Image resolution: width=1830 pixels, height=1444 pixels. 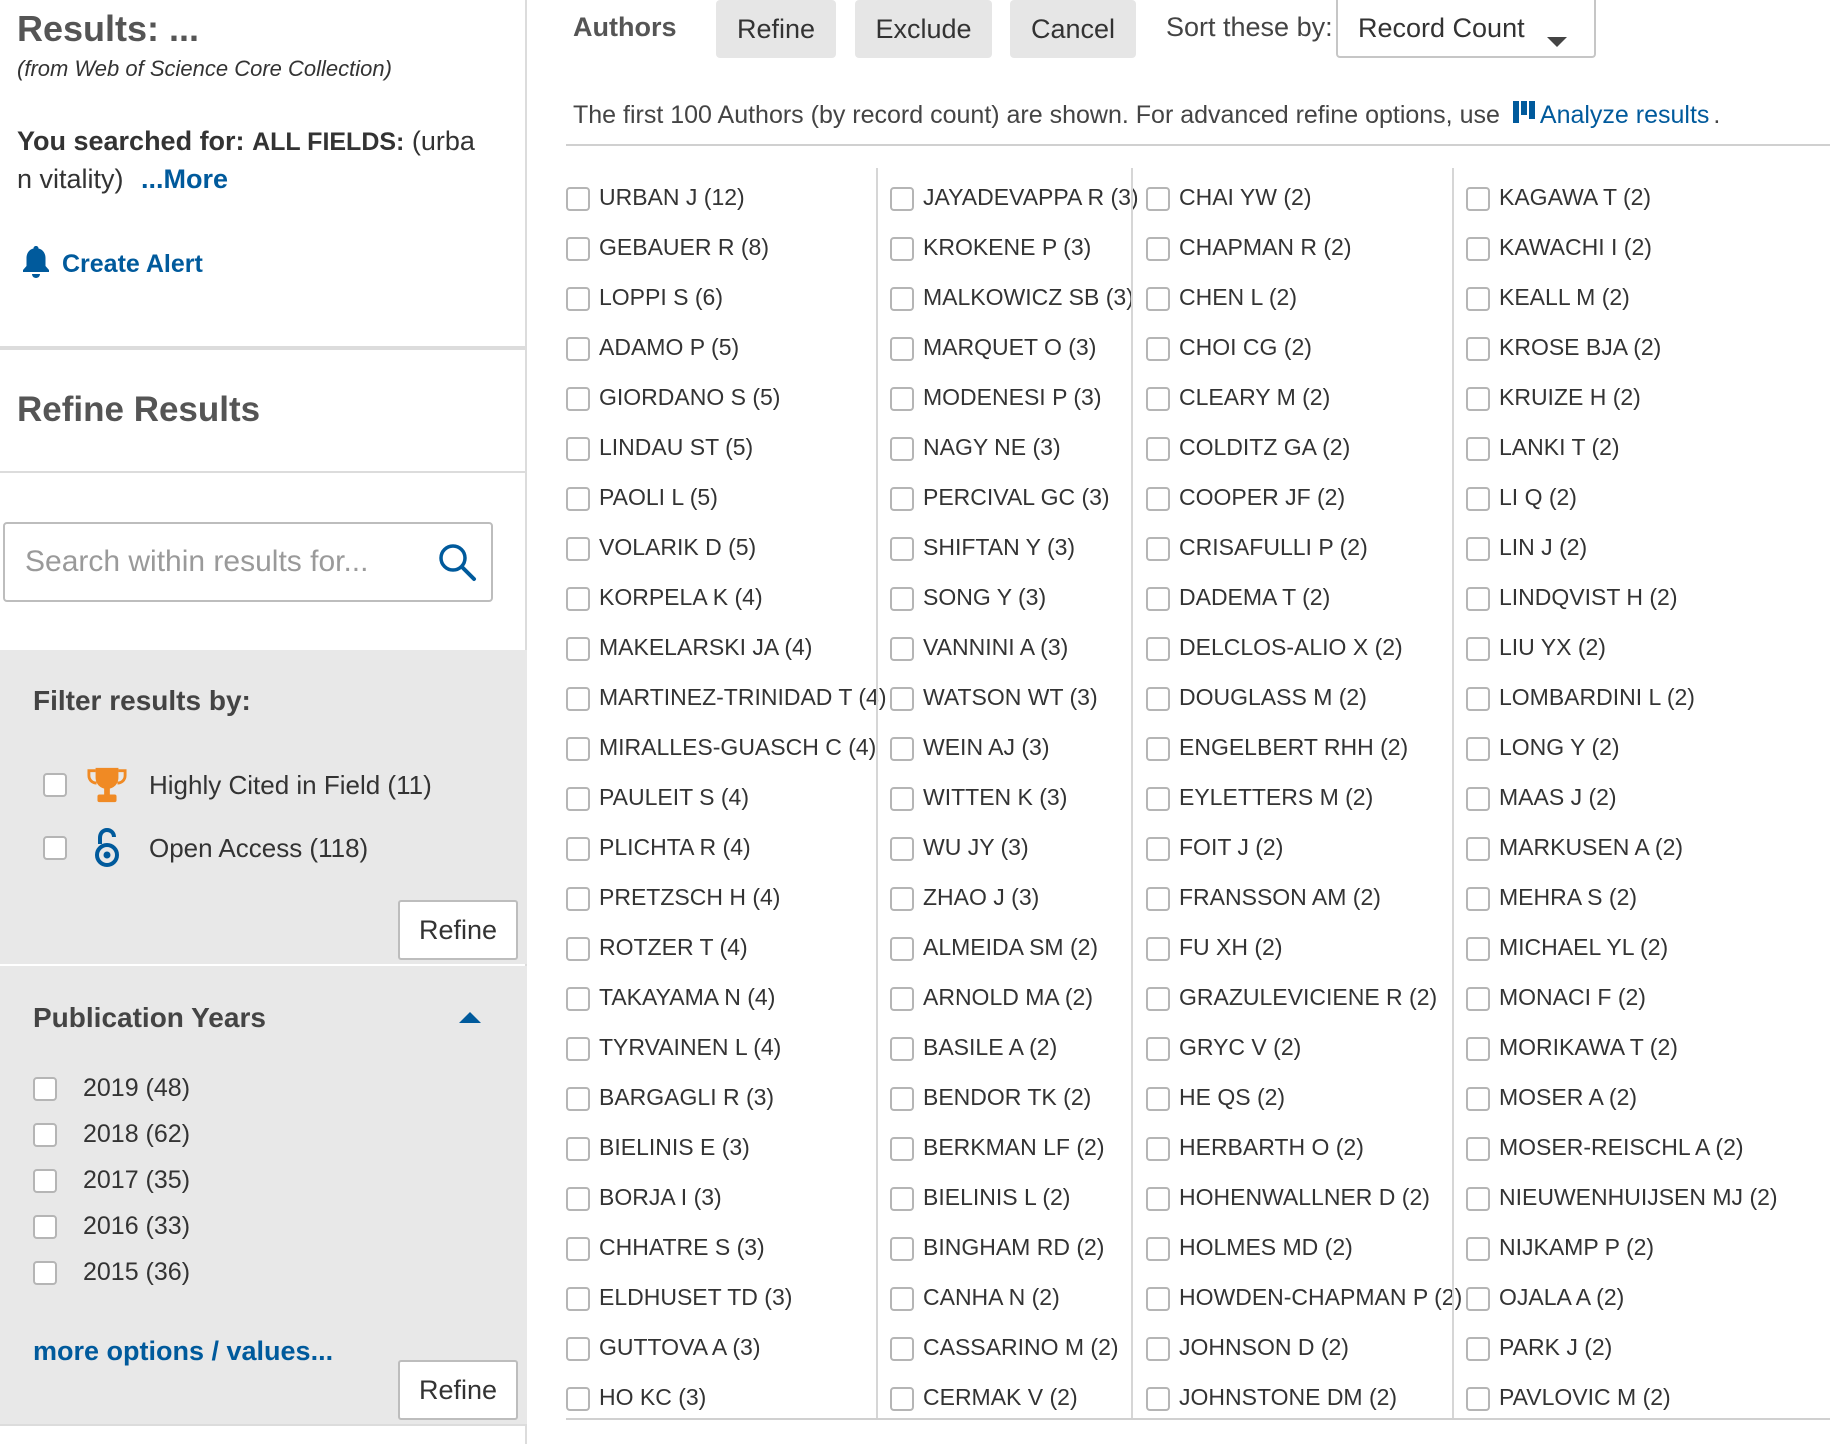 What do you see at coordinates (213, 562) in the screenshot?
I see `search-within-input` at bounding box center [213, 562].